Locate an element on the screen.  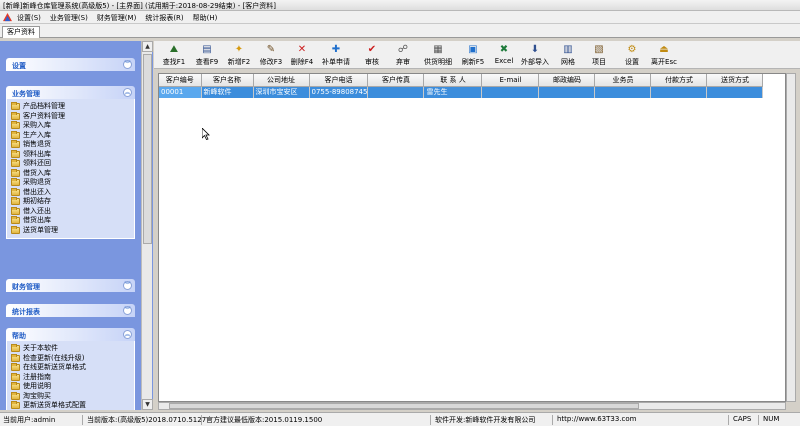
toolbar-button-unapprove: ☍ 弃审 is located at coordinates (403, 55).